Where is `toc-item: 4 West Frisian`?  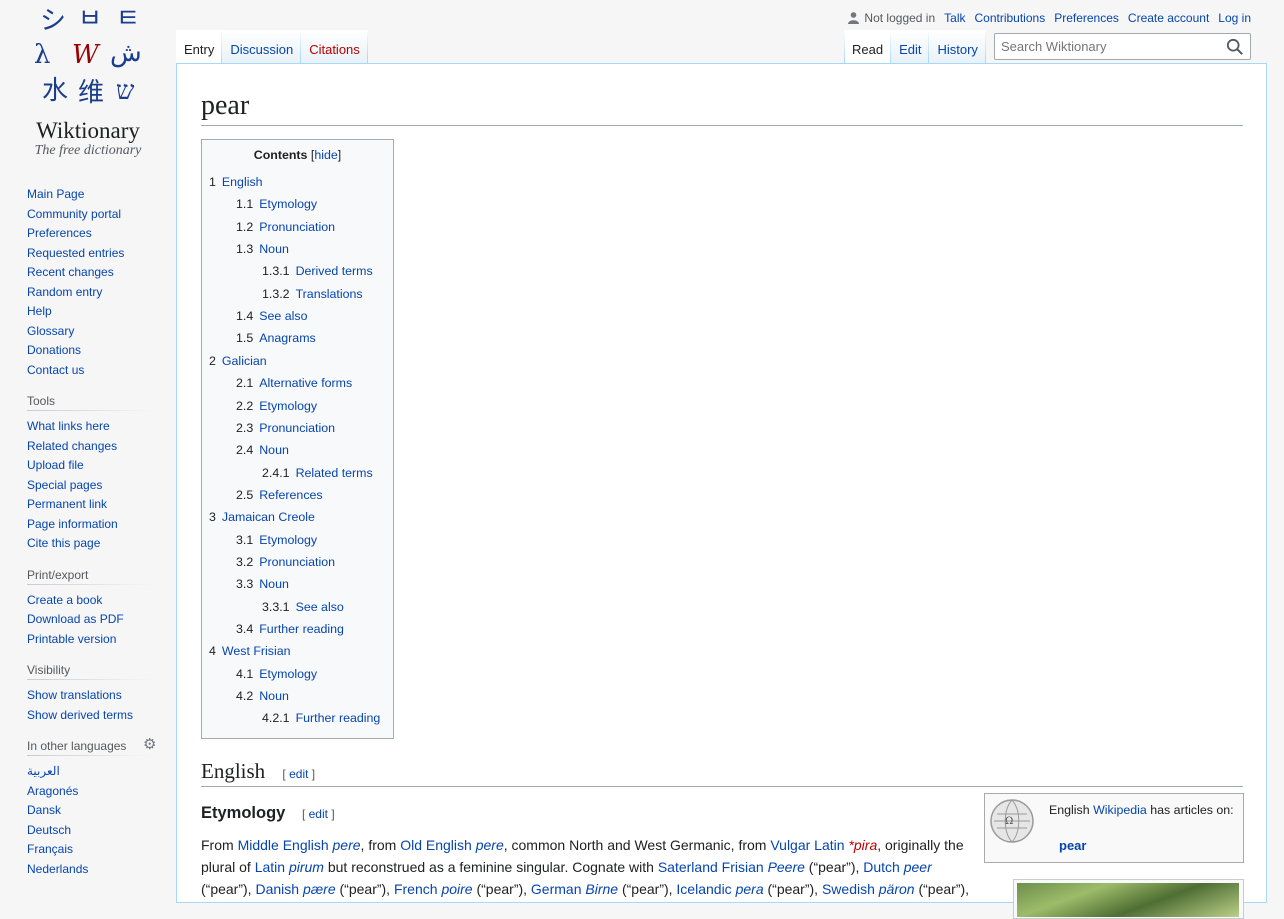 toc-item: 4 West Frisian is located at coordinates (250, 651).